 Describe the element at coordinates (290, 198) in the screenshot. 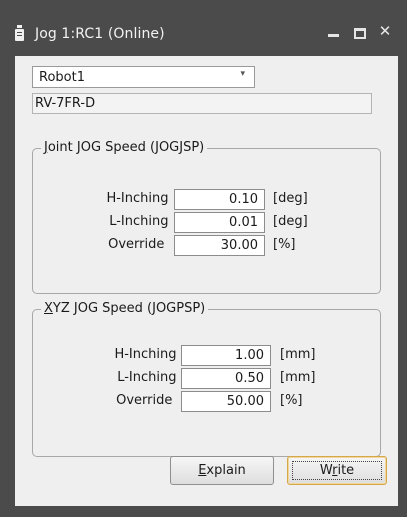

I see `joint-h-inching-unit: [deg]` at that location.